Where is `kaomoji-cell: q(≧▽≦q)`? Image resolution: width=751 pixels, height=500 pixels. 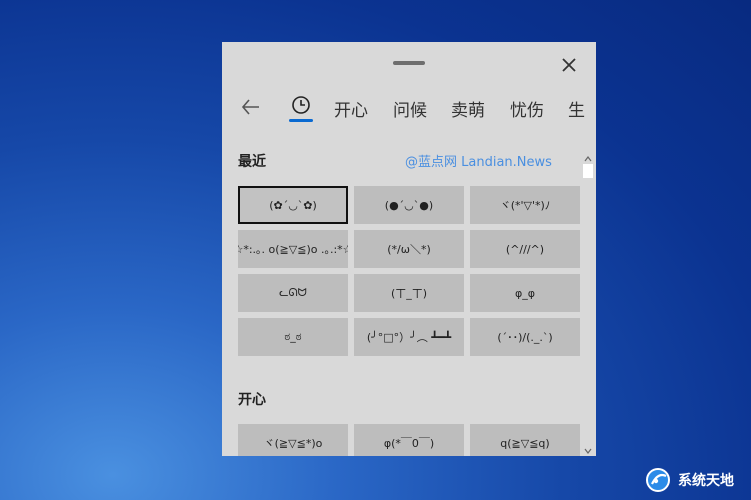
kaomoji-cell: q(≧▽≦q) is located at coordinates (525, 440).